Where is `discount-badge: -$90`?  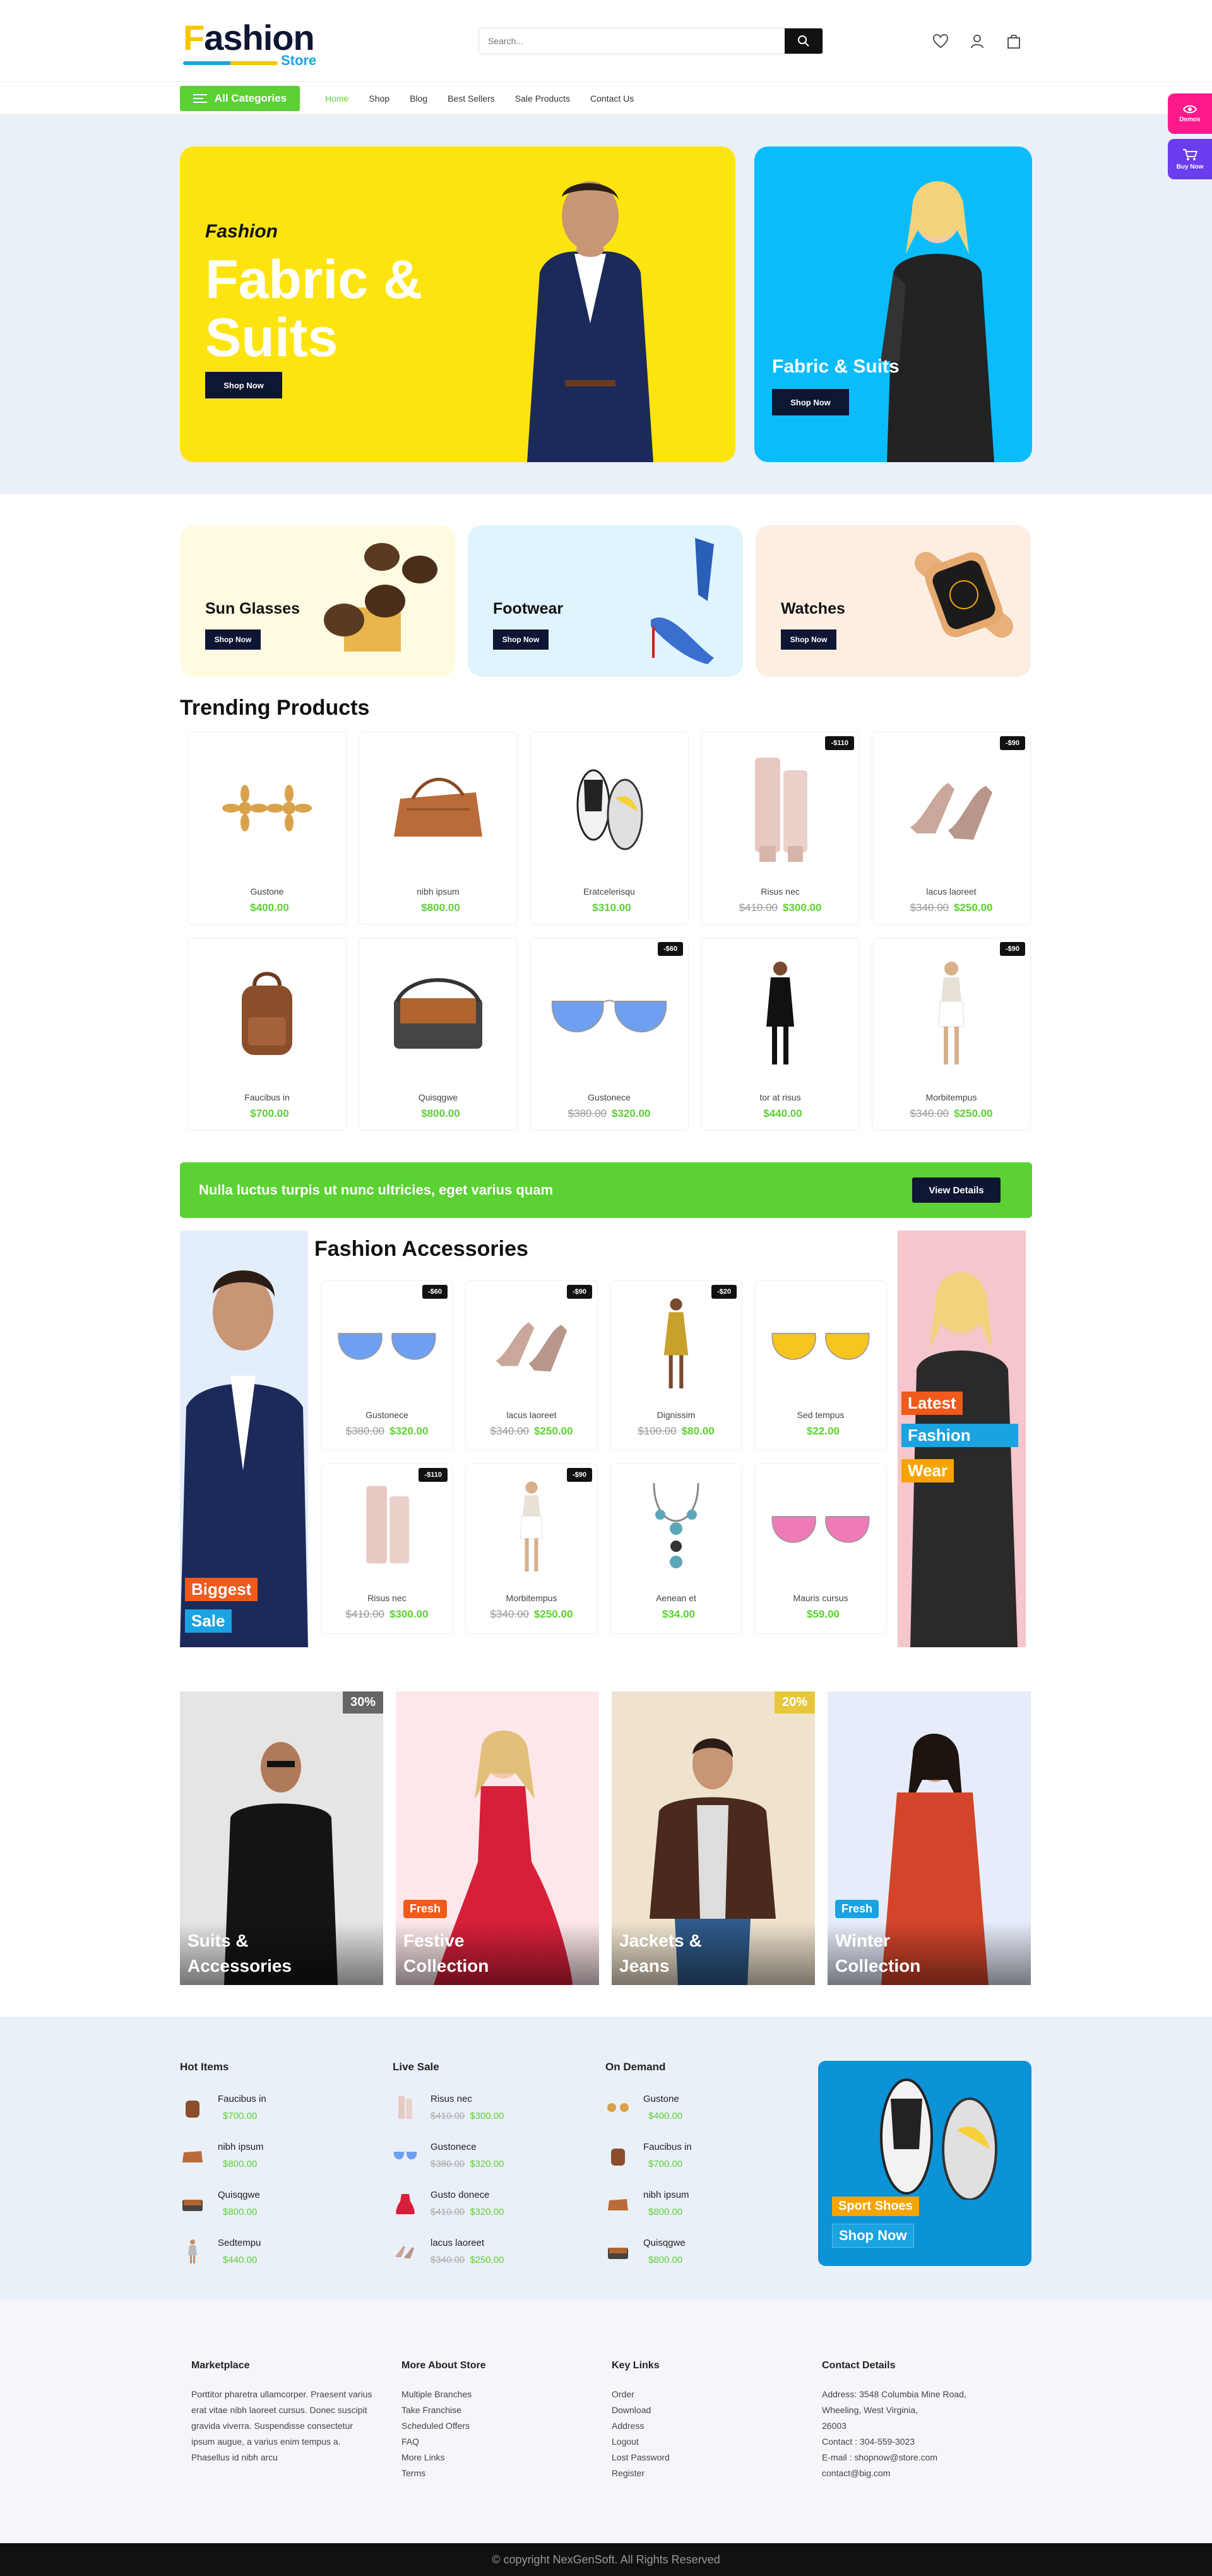 discount-badge: -$90 is located at coordinates (579, 1475).